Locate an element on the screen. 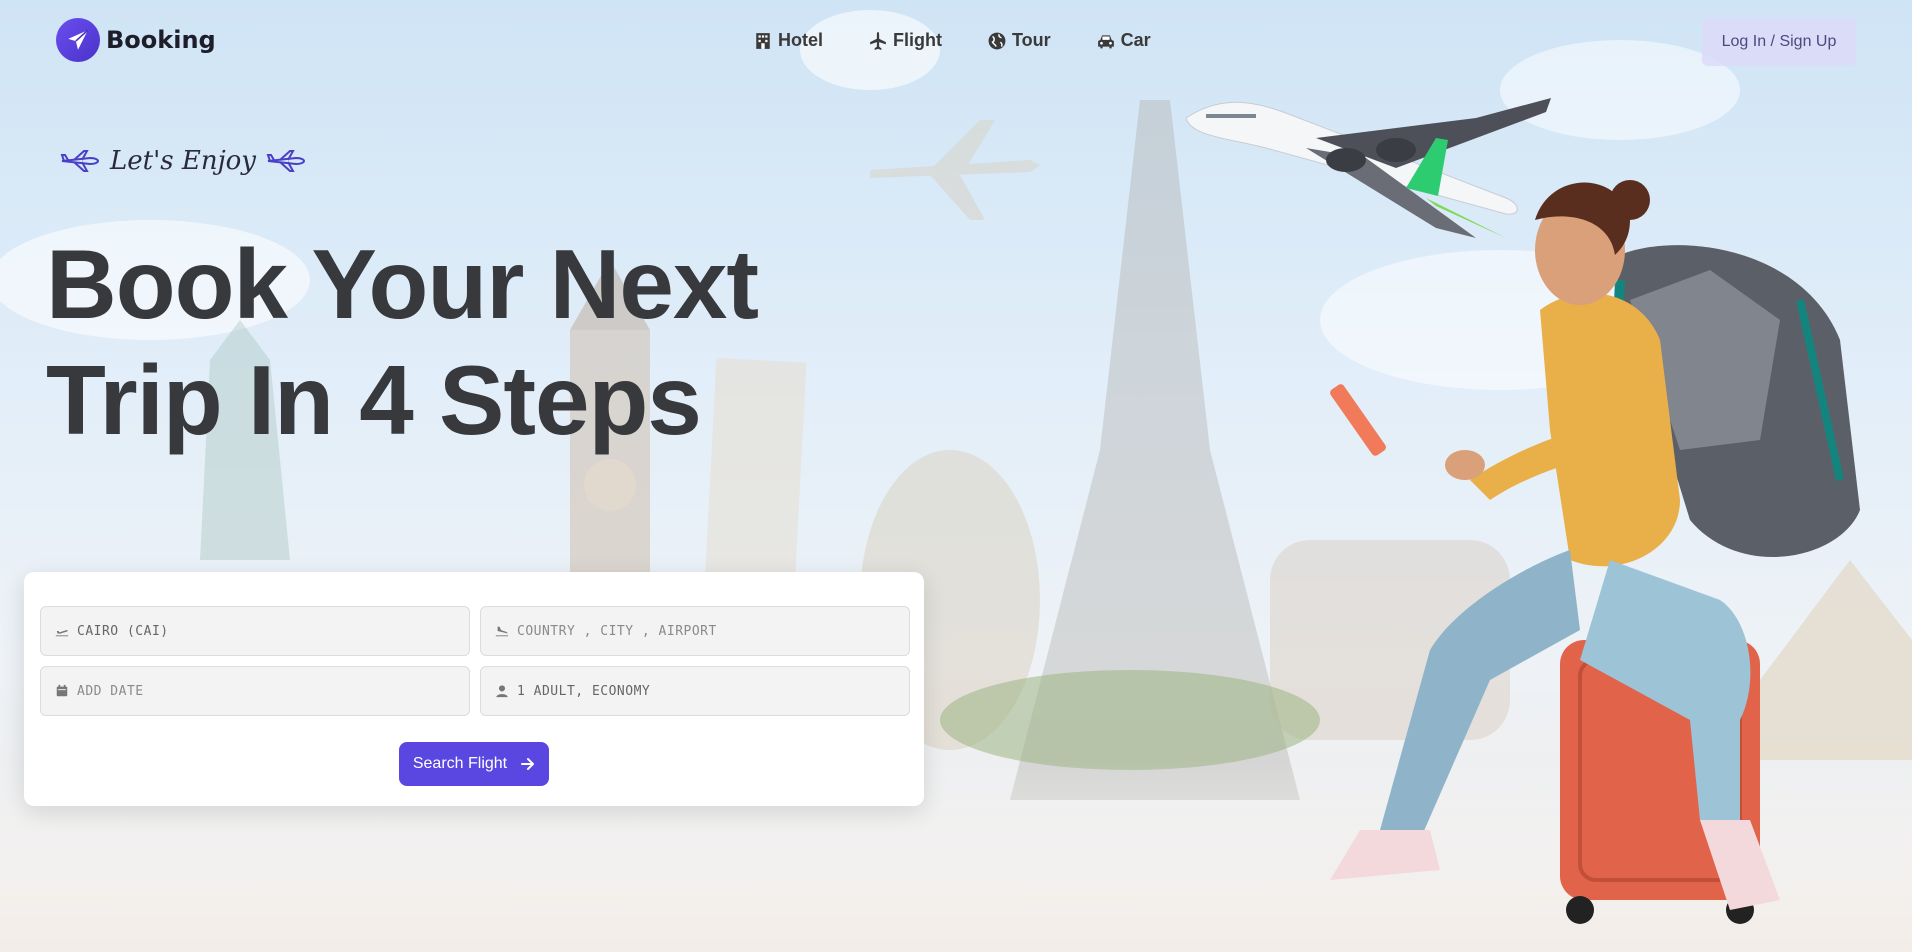 This screenshot has width=1912, height=952. nav-item-car: Car is located at coordinates (1124, 40).